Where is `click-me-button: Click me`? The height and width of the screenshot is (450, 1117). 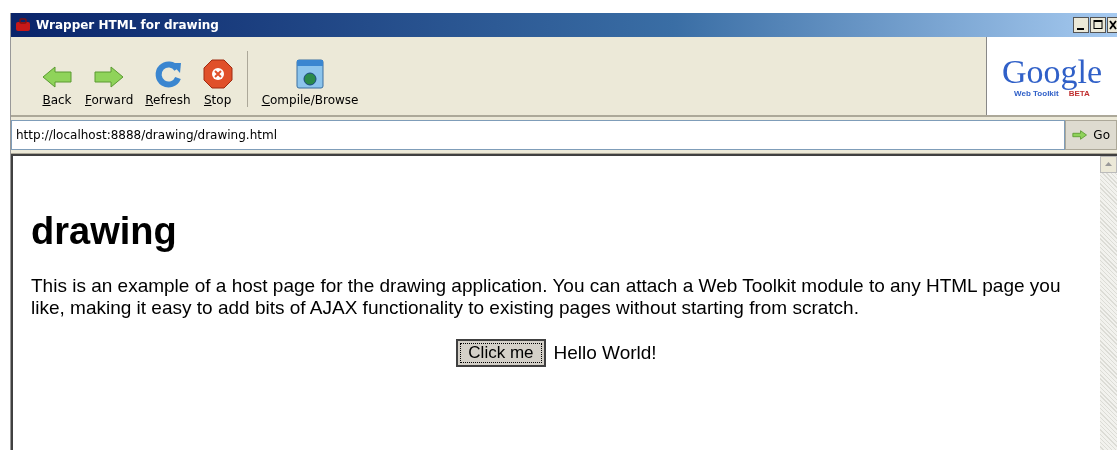 click-me-button: Click me is located at coordinates (501, 353).